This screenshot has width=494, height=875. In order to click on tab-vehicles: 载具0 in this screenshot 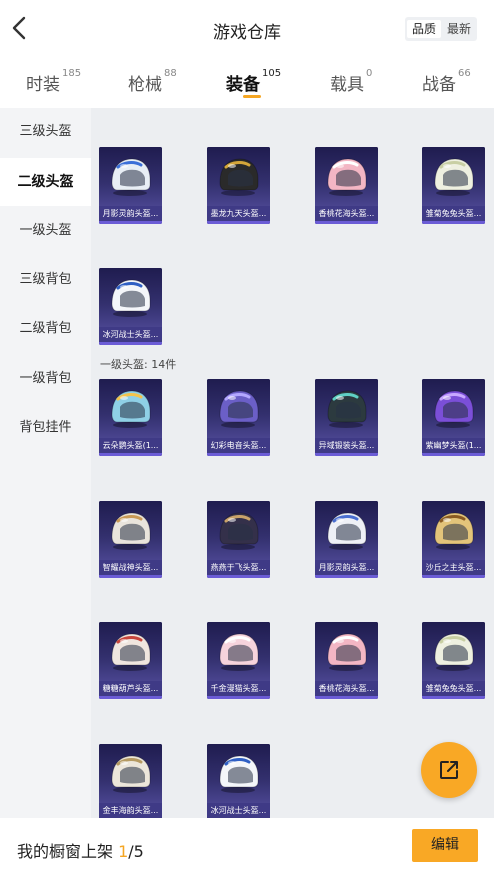, I will do `click(351, 81)`.